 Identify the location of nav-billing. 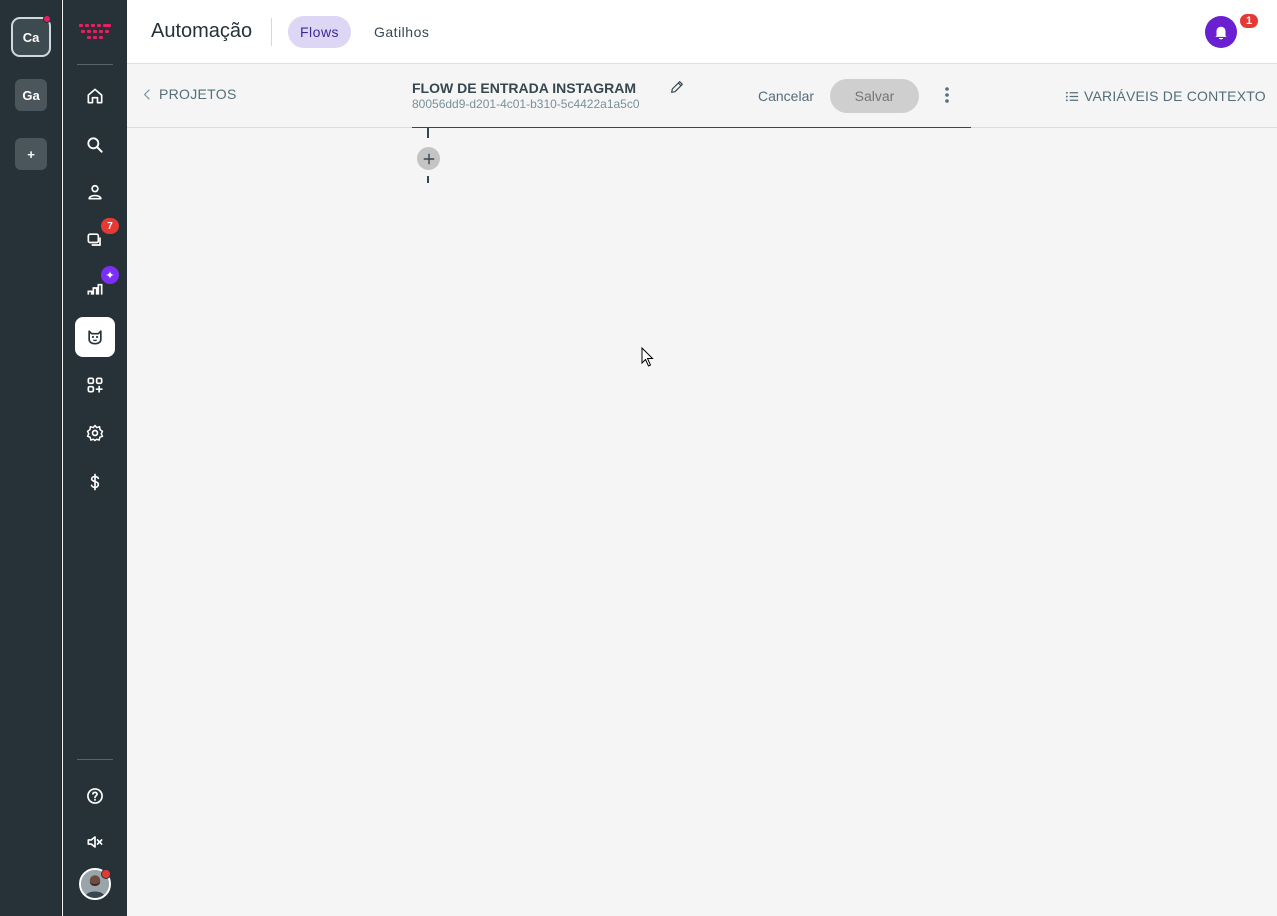
(95, 482).